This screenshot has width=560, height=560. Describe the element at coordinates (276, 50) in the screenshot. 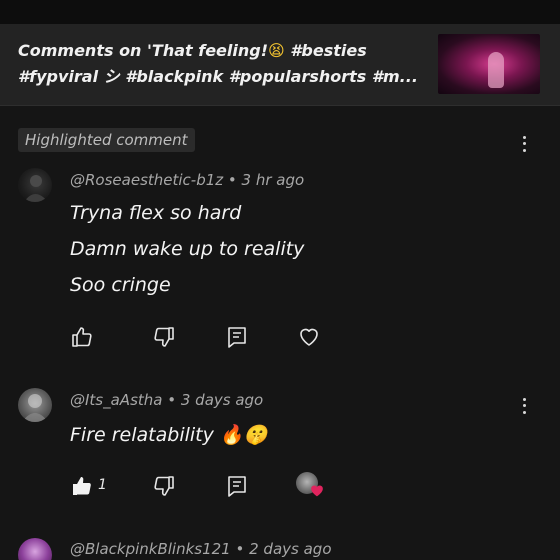

I see `tired-face-emoji: 😫` at that location.